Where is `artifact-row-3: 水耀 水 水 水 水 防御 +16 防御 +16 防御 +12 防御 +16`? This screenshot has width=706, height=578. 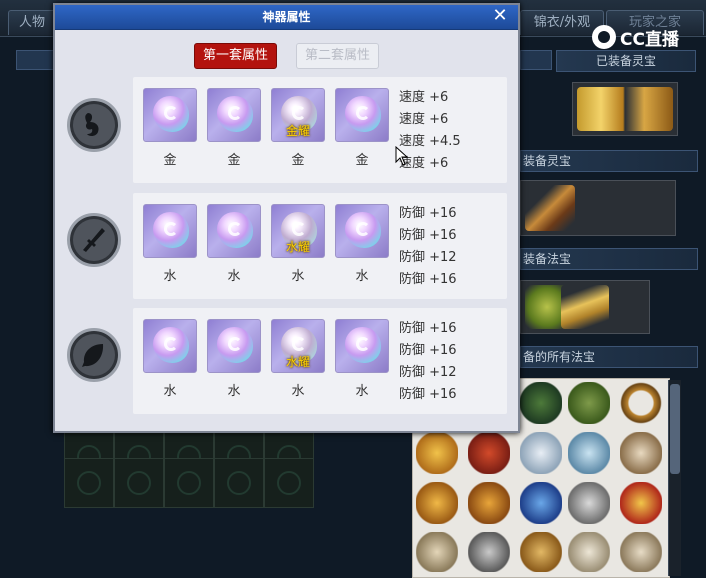 artifact-row-3: 水耀 水 水 水 水 防御 +16 防御 +16 防御 +12 防御 +16 is located at coordinates (320, 361).